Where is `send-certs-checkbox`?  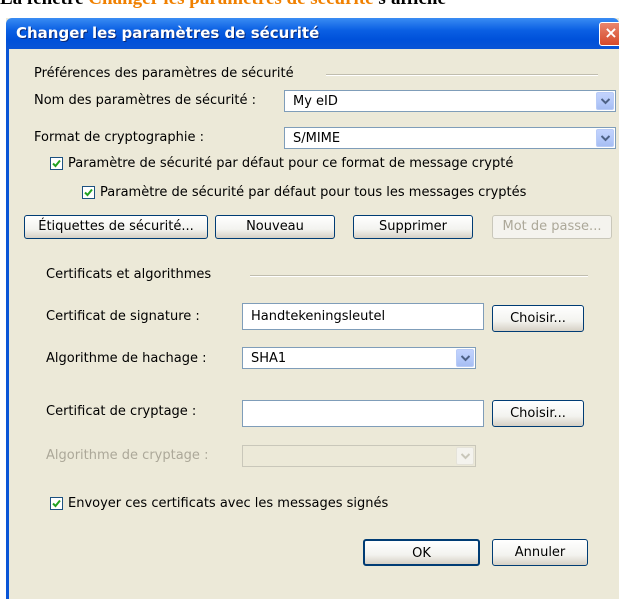
send-certs-checkbox is located at coordinates (56, 503).